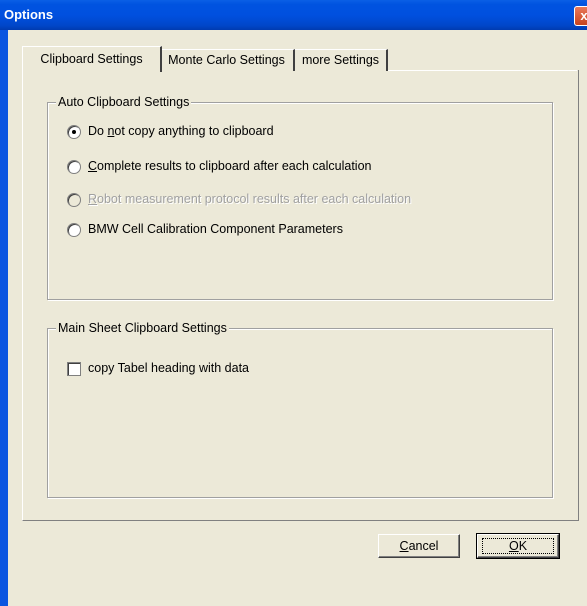 The height and width of the screenshot is (606, 587). I want to click on radio-complete-results, so click(74, 167).